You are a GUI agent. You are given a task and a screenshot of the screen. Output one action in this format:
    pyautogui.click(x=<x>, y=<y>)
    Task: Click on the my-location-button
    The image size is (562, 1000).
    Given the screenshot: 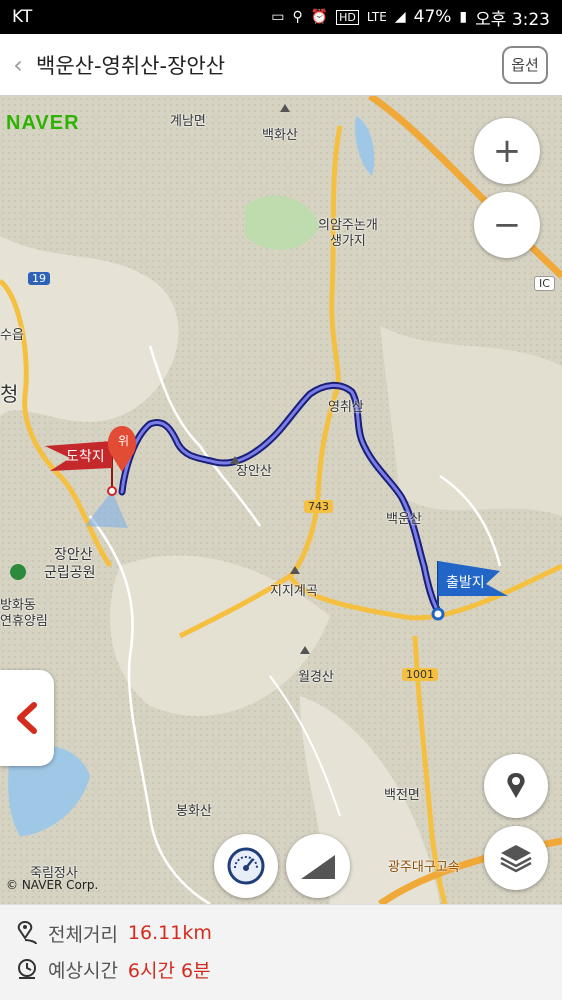 What is the action you would take?
    pyautogui.click(x=516, y=786)
    